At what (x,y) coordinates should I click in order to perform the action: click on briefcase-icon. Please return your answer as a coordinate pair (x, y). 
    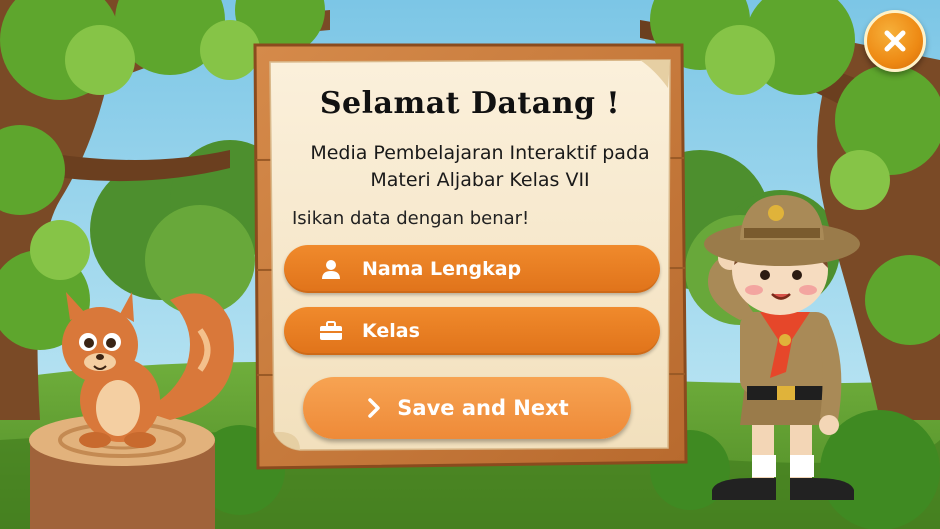
    Looking at the image, I should click on (331, 331).